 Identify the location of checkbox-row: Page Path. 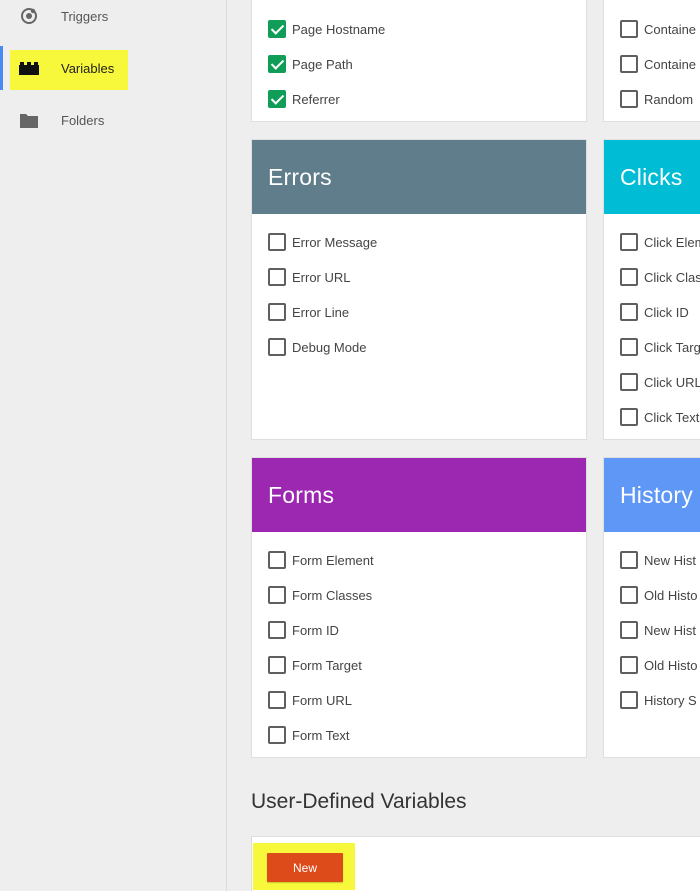
(310, 64).